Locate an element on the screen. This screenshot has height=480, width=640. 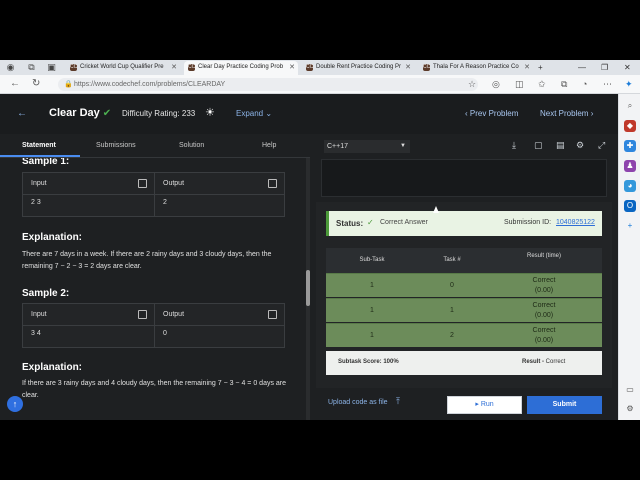
refresh-icon: ↻ is located at coordinates (36, 84).